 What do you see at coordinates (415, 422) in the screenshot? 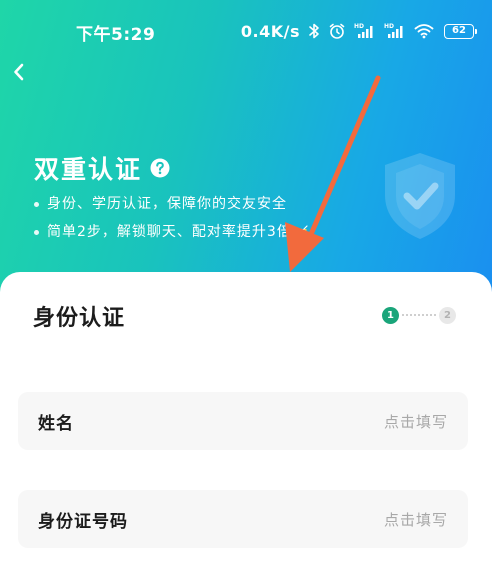
I see `name-field-placeholder: 点击填写` at bounding box center [415, 422].